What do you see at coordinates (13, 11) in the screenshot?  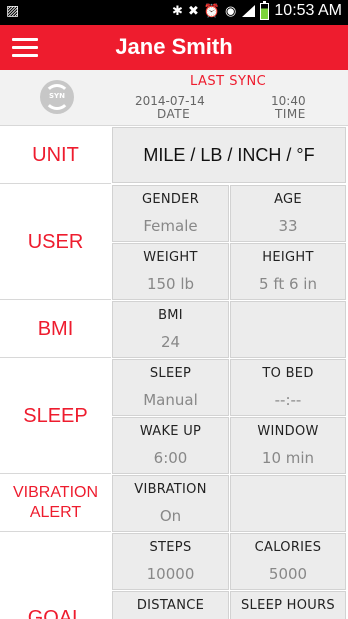 I see `notification-icon: ▨` at bounding box center [13, 11].